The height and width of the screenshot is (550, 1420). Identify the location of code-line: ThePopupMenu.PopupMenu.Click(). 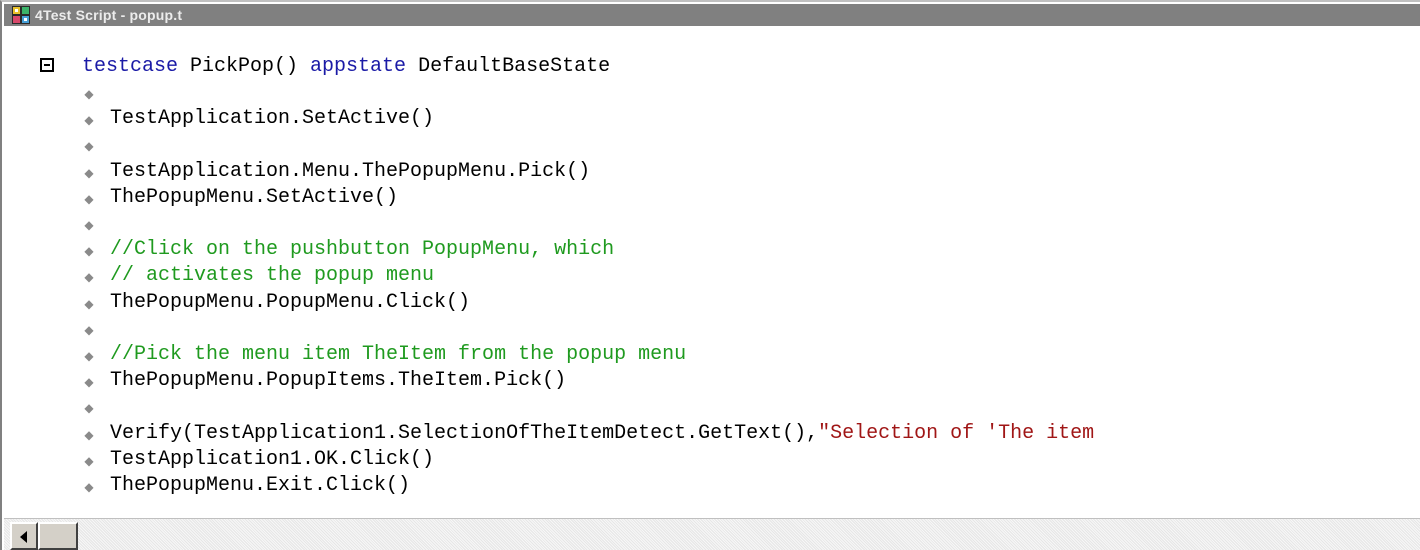
(290, 302).